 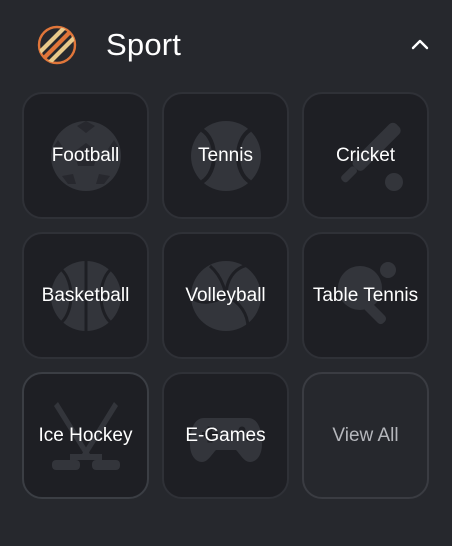 I want to click on chevron-up-icon, so click(x=420, y=44).